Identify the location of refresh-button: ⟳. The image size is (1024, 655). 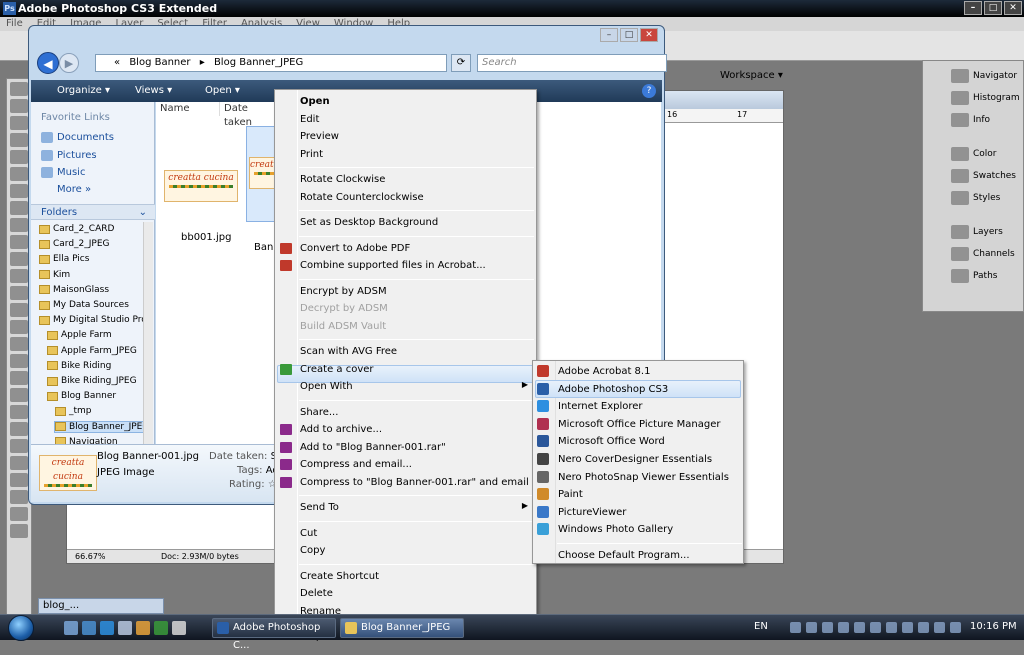
(461, 63).